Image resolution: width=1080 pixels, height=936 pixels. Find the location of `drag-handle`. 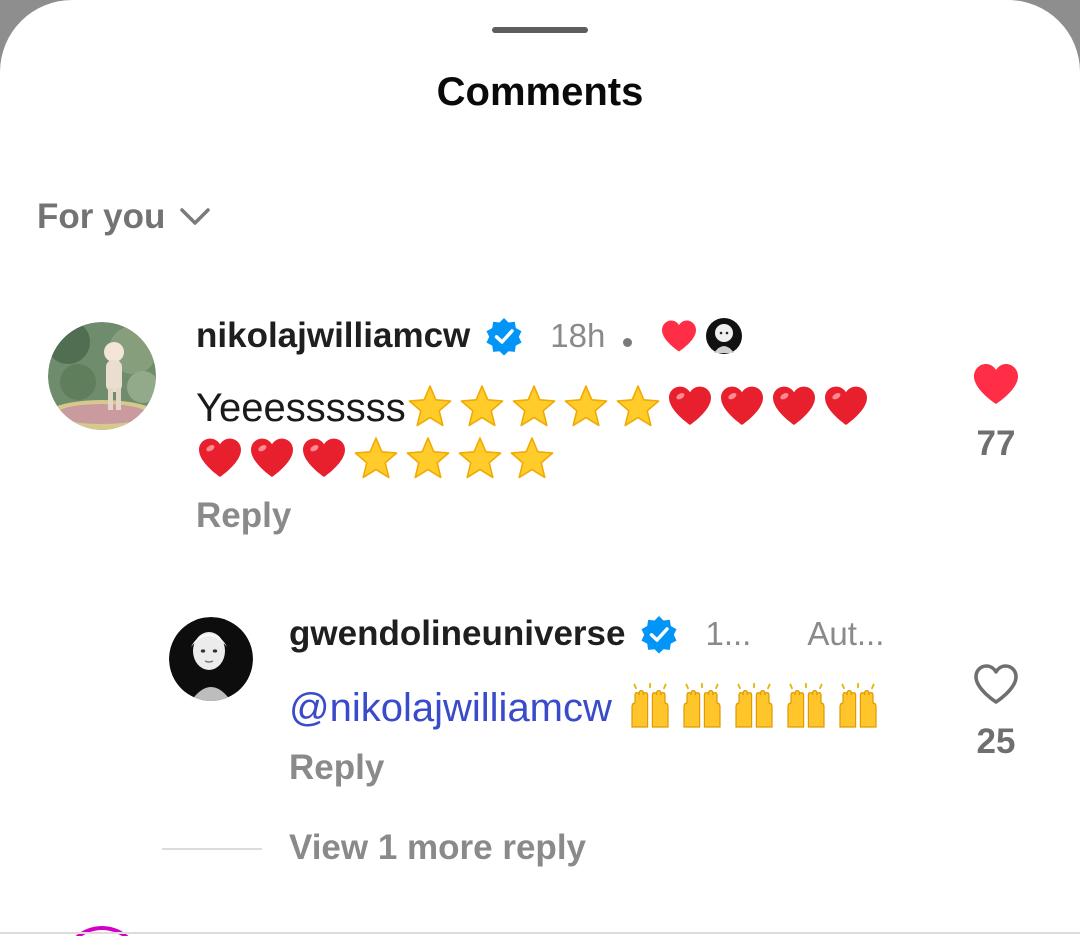

drag-handle is located at coordinates (540, 30).